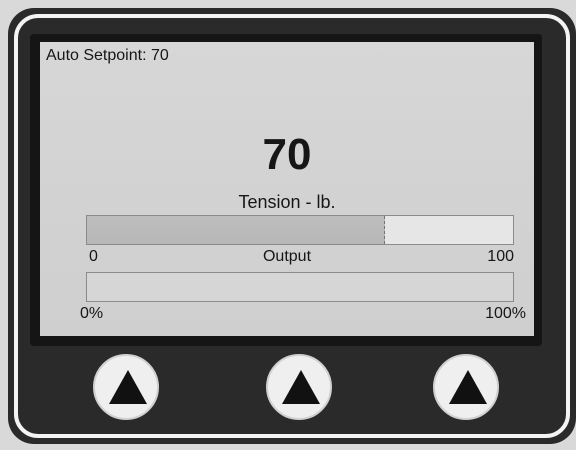  I want to click on tension-label: Tension - lb., so click(287, 202).